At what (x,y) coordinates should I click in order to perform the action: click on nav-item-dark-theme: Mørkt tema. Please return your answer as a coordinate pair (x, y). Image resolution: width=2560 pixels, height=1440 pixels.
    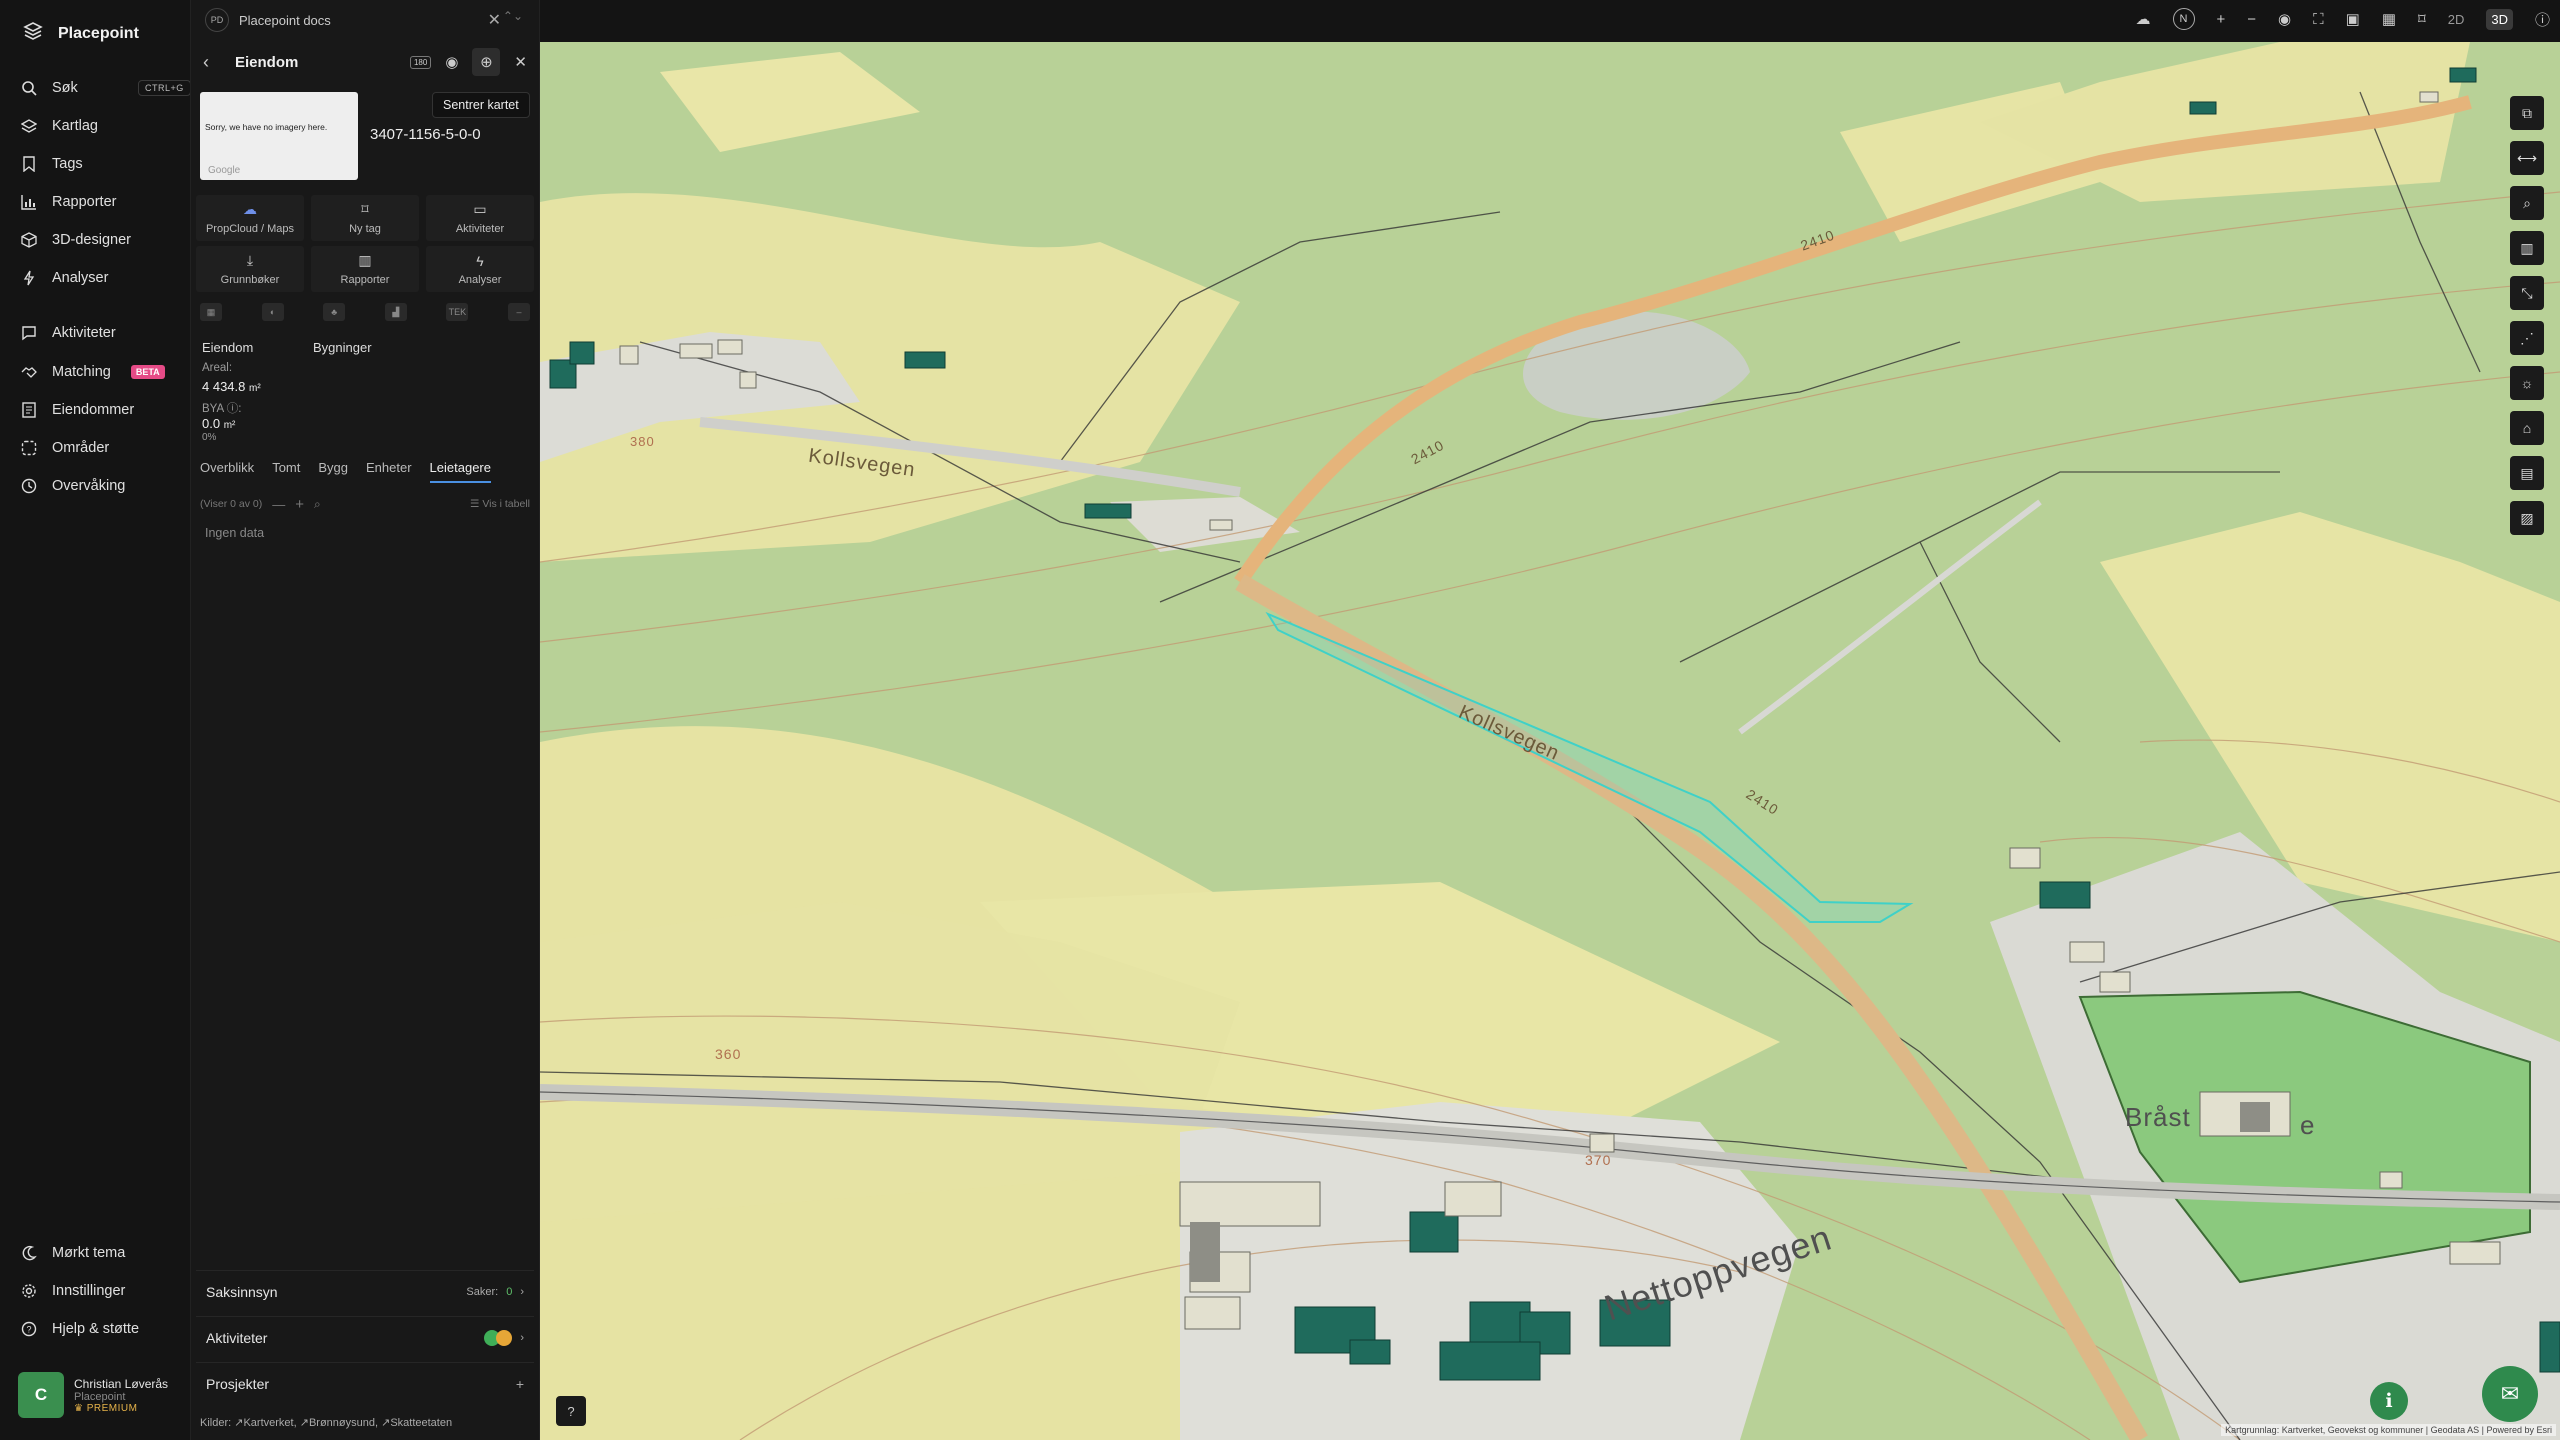
    Looking at the image, I should click on (95, 1253).